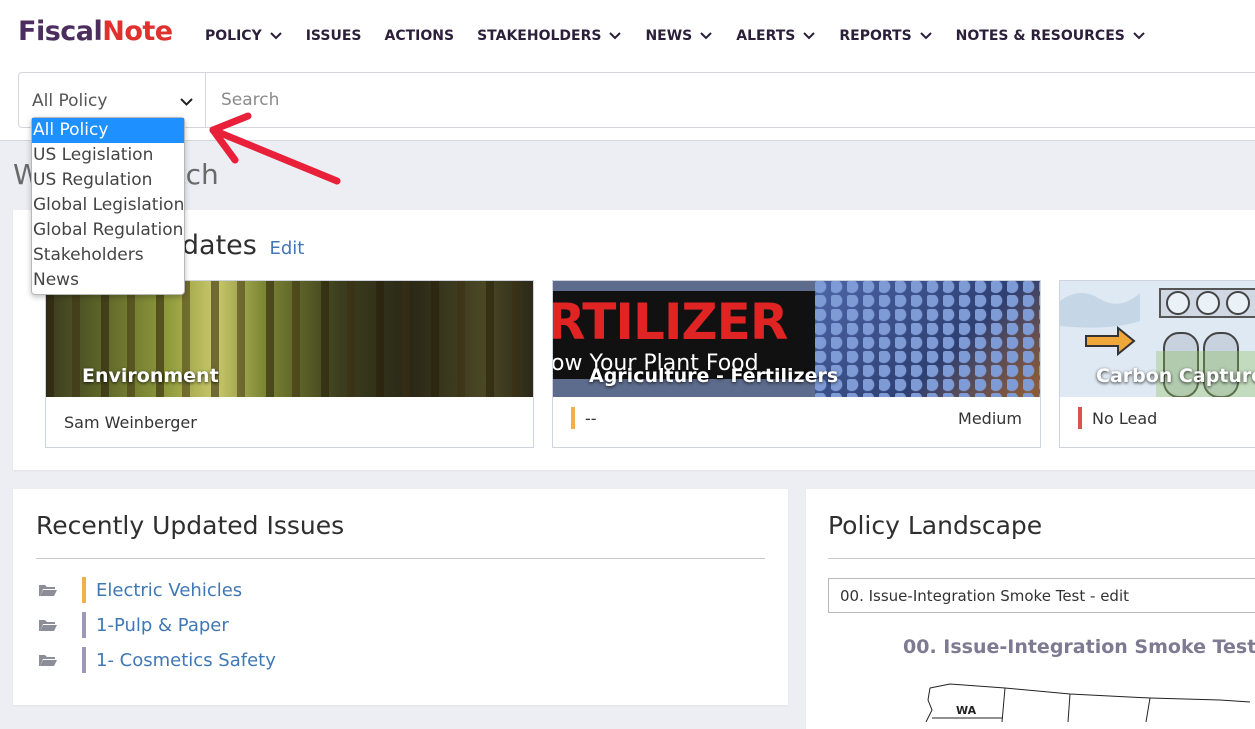 Image resolution: width=1255 pixels, height=729 pixels. I want to click on scope-option-news: News, so click(108, 280).